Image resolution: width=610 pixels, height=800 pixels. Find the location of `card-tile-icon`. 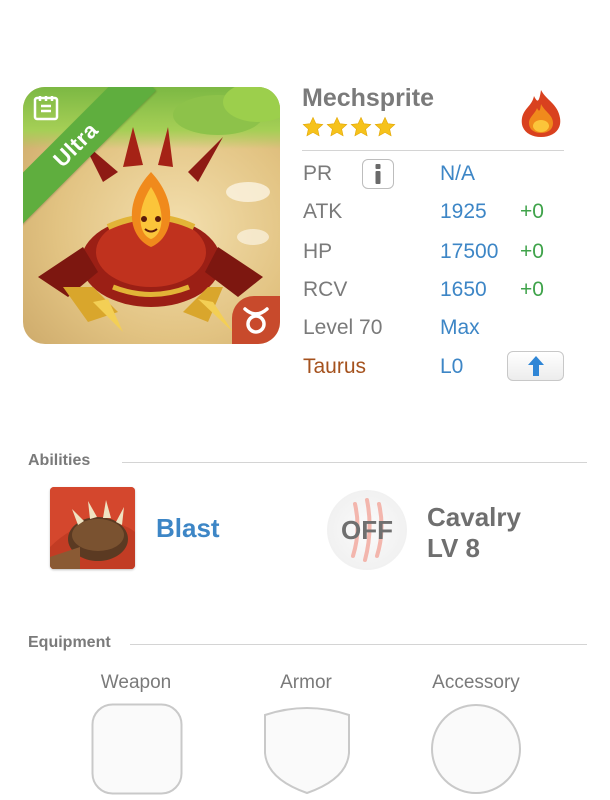

card-tile-icon is located at coordinates (46, 108).